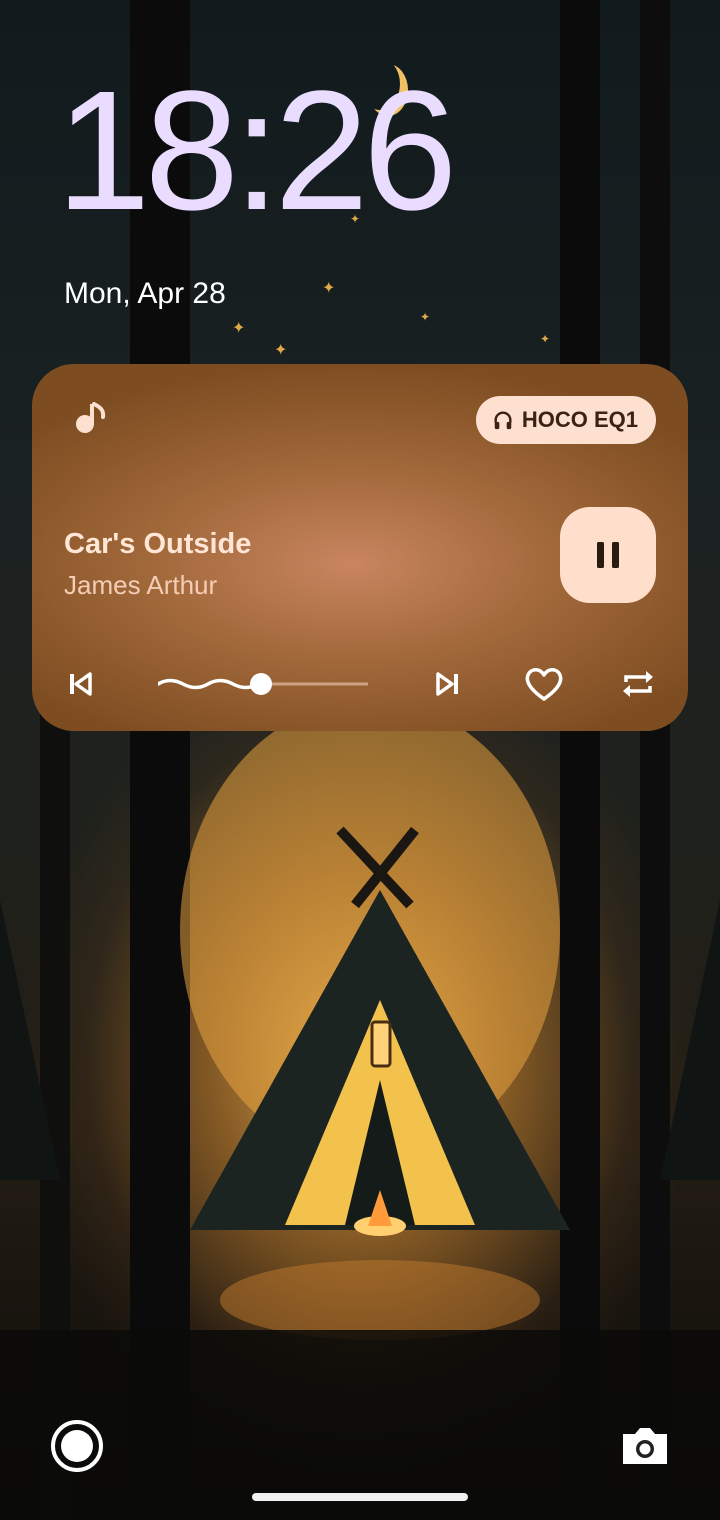 This screenshot has width=720, height=1520. I want to click on seek-thumb, so click(261, 684).